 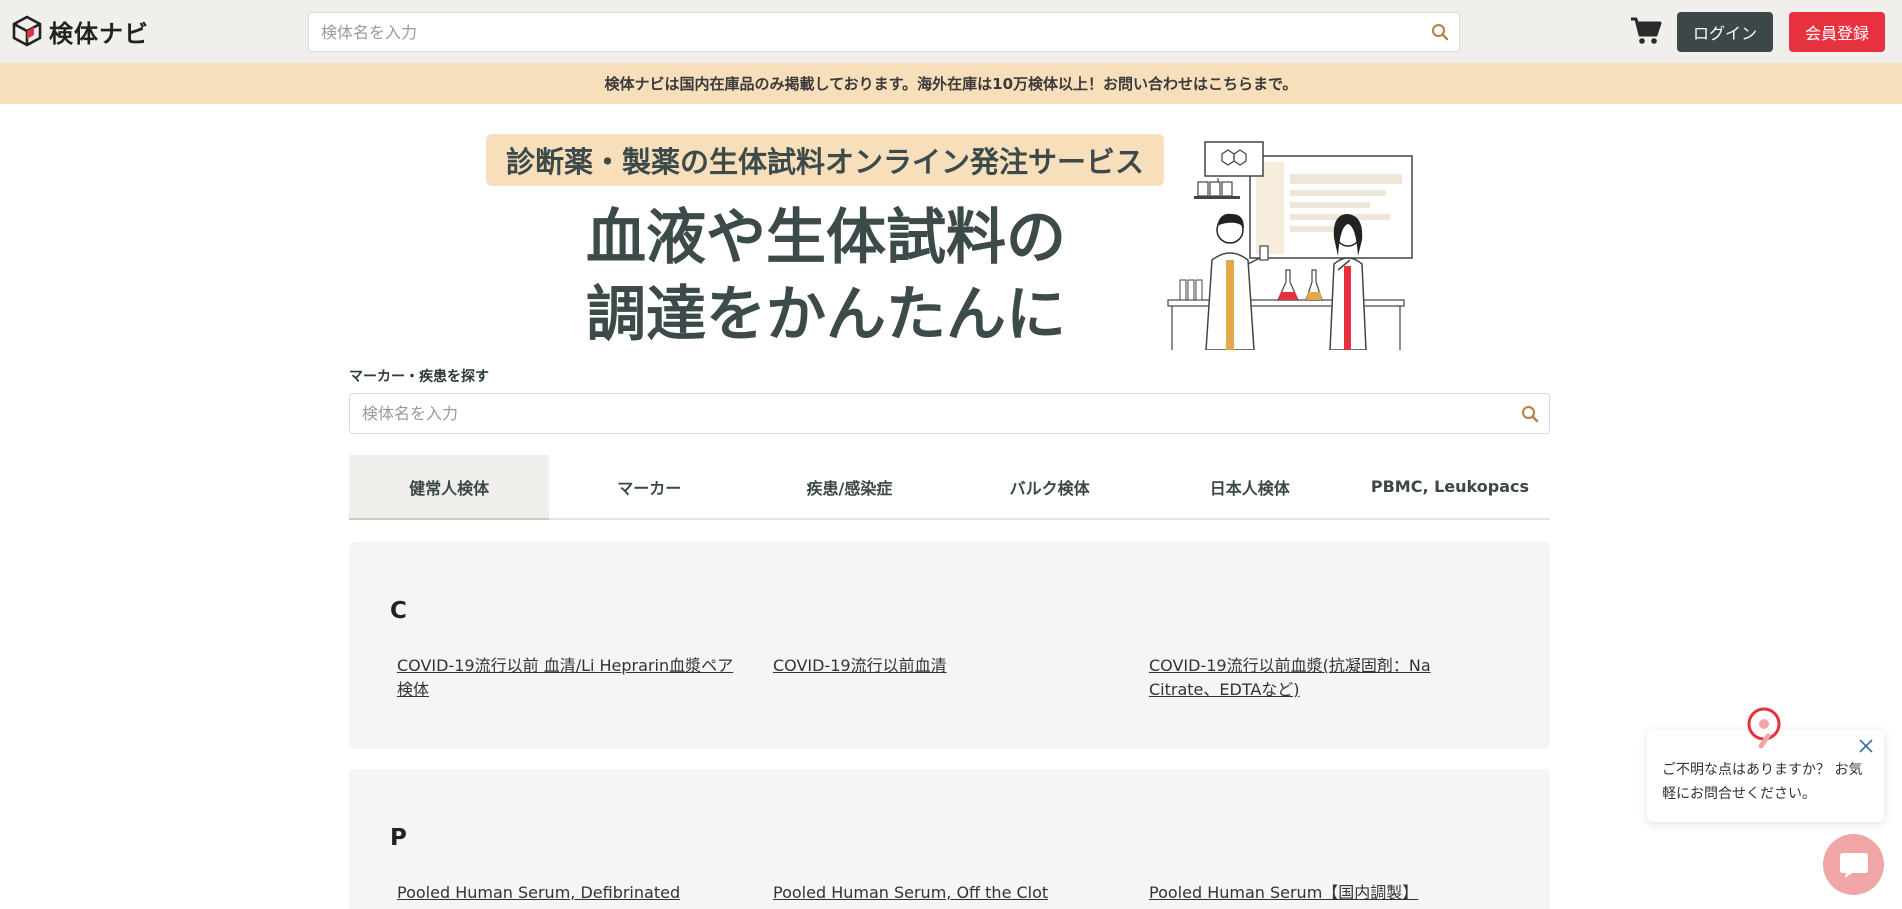 What do you see at coordinates (449, 487) in the screenshot?
I see `tab-healthy-specimens: 健常人検体` at bounding box center [449, 487].